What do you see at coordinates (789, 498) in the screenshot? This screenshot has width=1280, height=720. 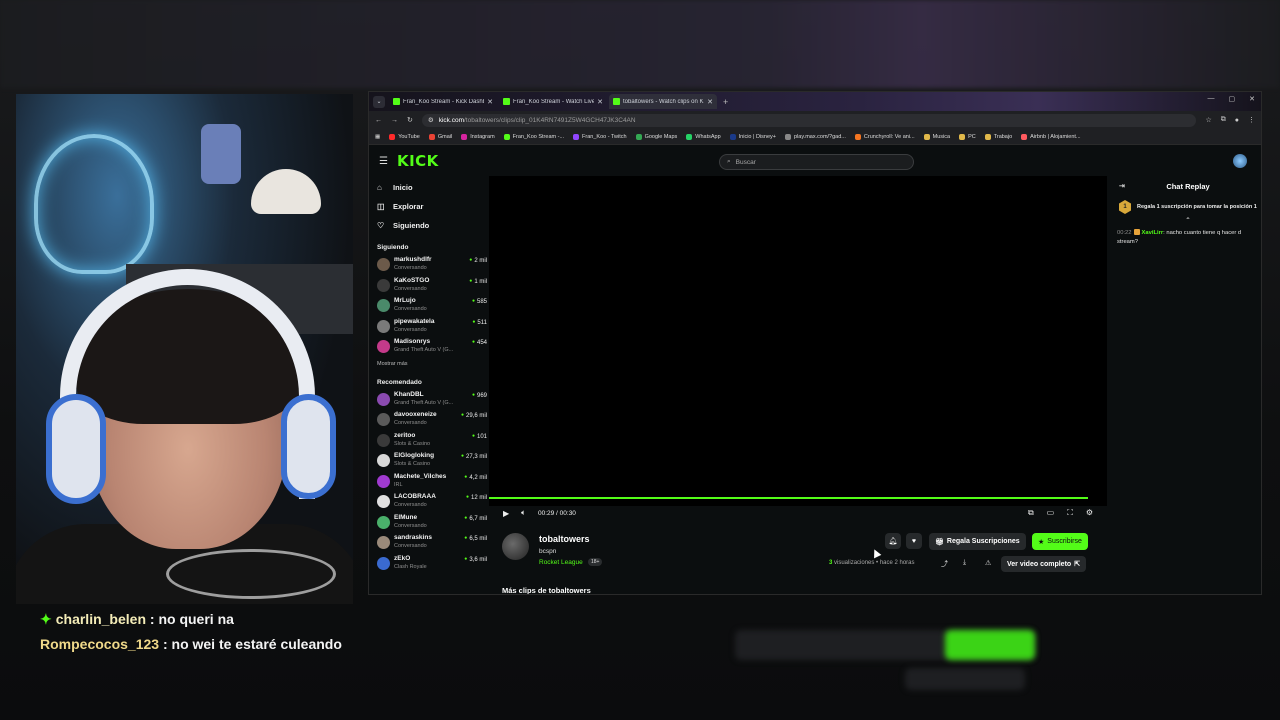 I see `video-progress-bar` at bounding box center [789, 498].